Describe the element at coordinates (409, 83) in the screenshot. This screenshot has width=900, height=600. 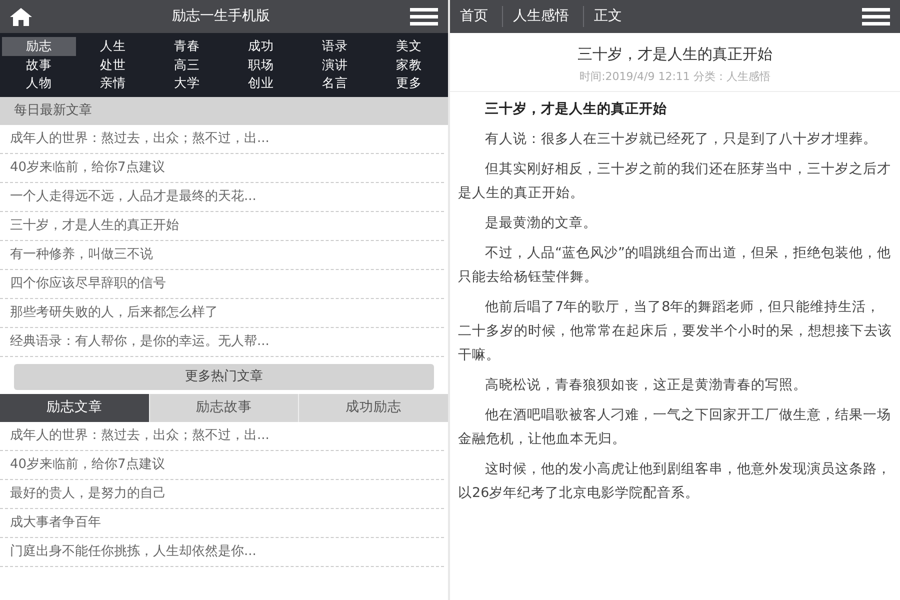
I see `category-link: 更多` at that location.